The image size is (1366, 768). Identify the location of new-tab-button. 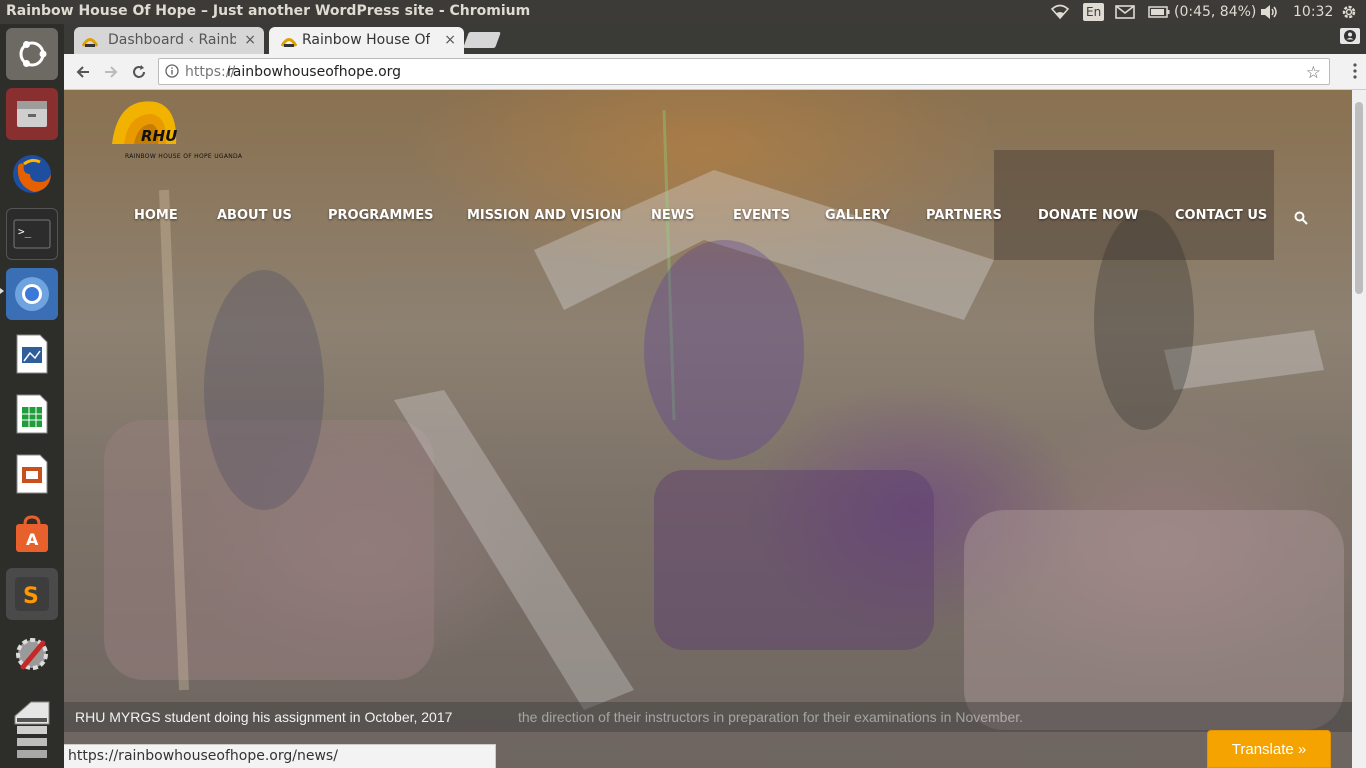
(482, 40).